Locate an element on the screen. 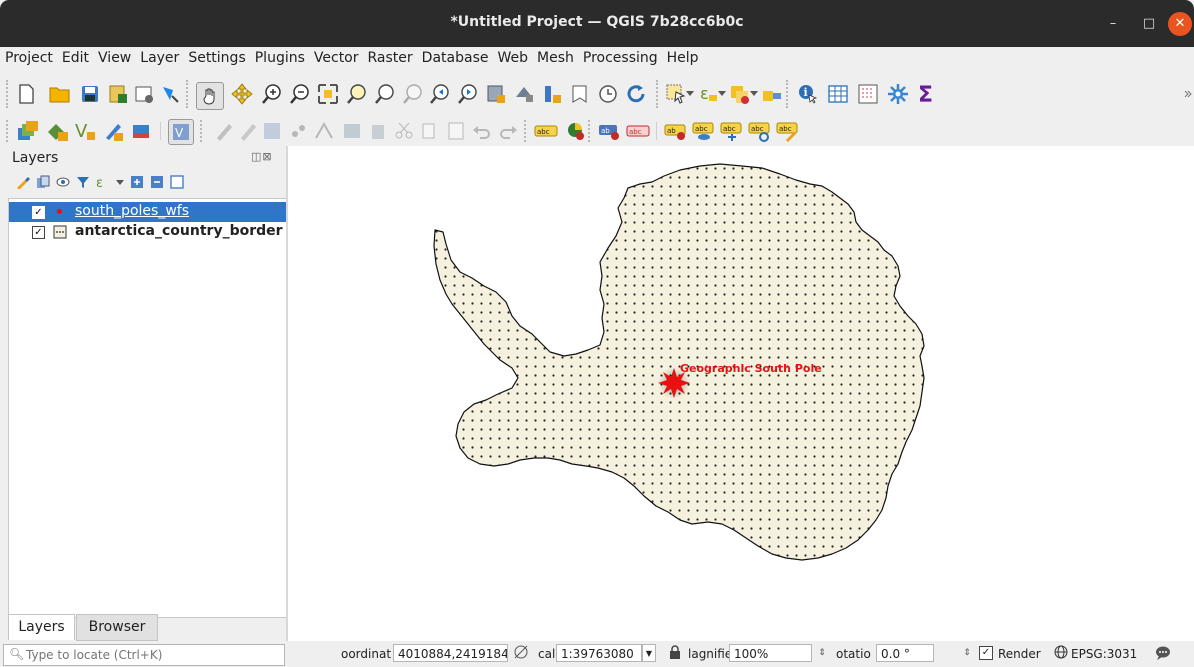  menu-database: Database is located at coordinates (455, 56).